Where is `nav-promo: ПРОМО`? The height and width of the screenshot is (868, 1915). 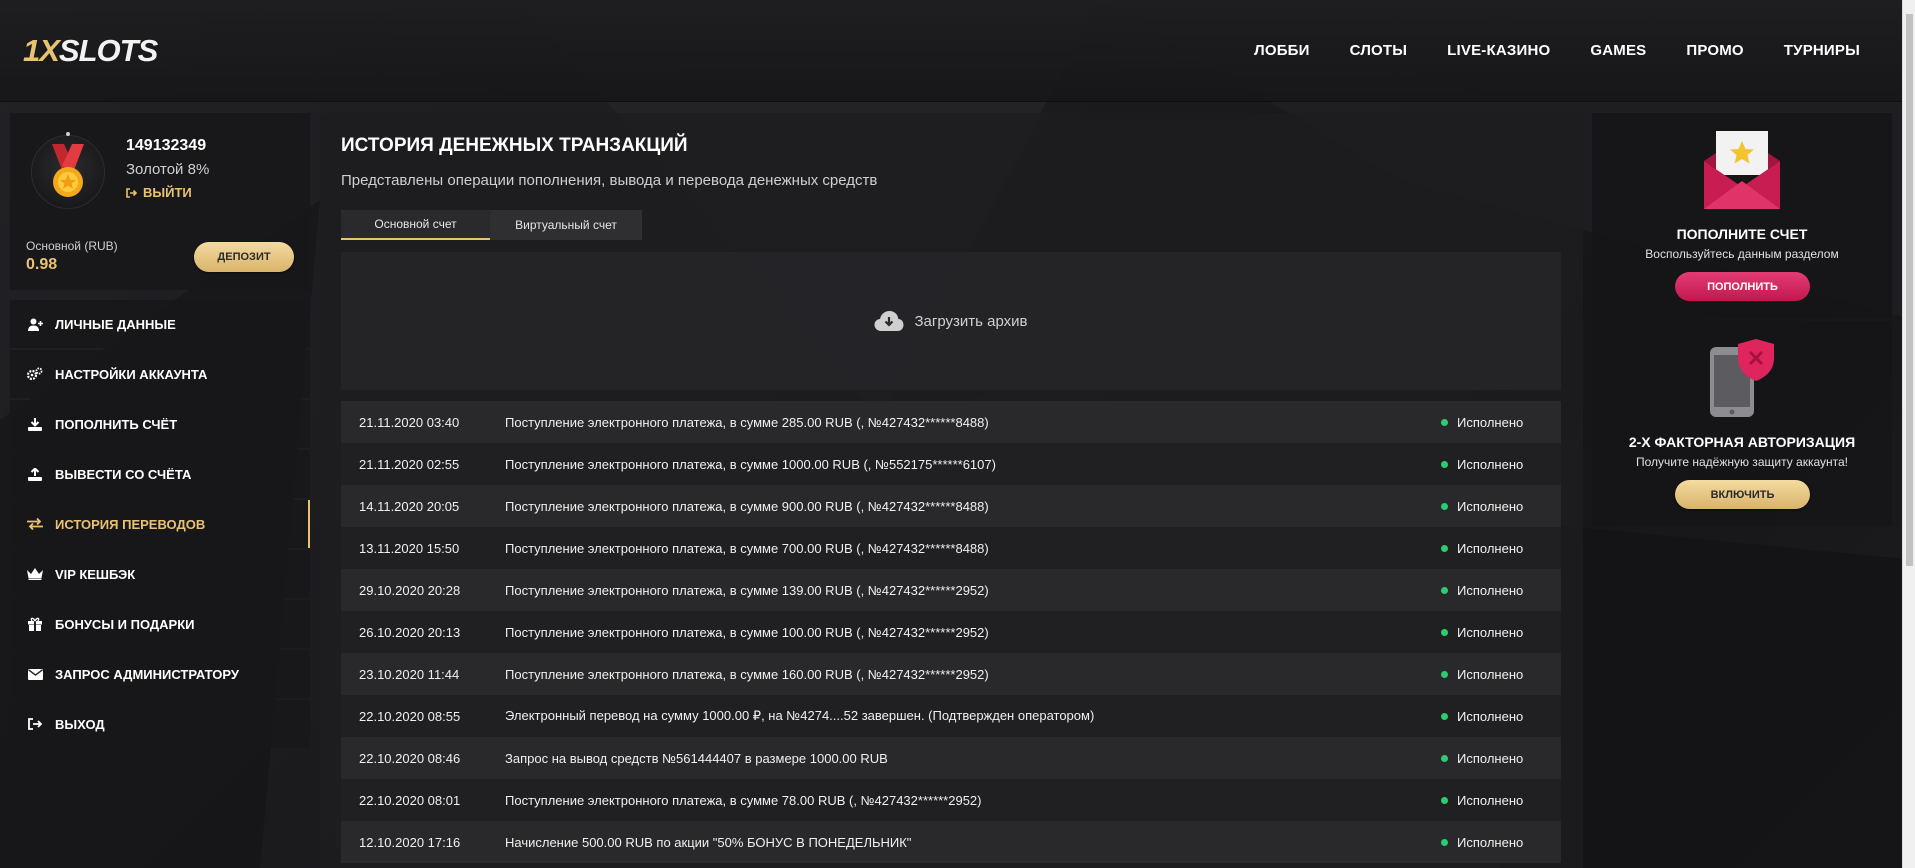 nav-promo: ПРОМО is located at coordinates (1714, 50).